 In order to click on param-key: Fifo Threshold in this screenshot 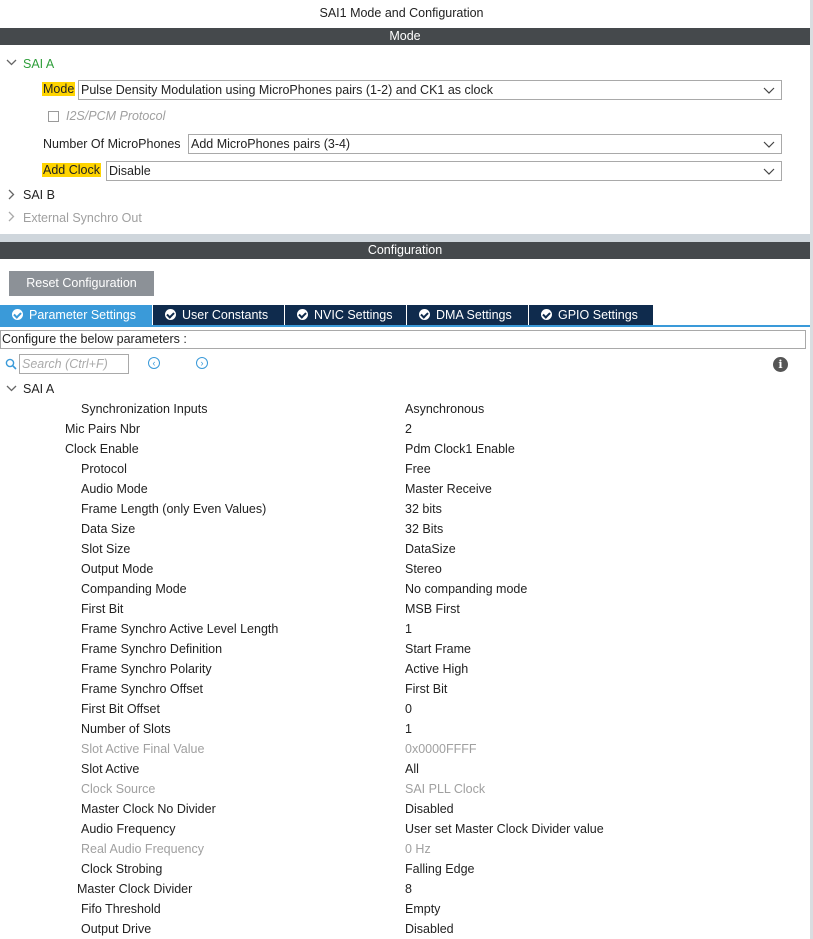, I will do `click(121, 909)`.